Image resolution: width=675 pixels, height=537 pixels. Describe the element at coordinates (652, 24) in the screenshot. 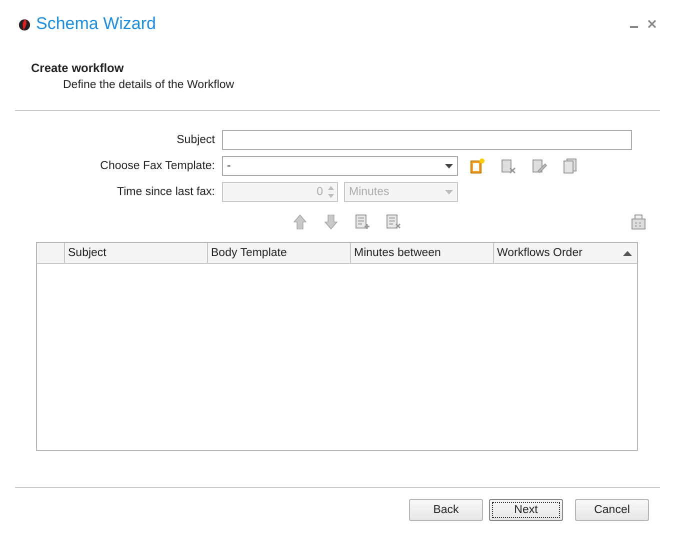

I see `close-icon` at that location.